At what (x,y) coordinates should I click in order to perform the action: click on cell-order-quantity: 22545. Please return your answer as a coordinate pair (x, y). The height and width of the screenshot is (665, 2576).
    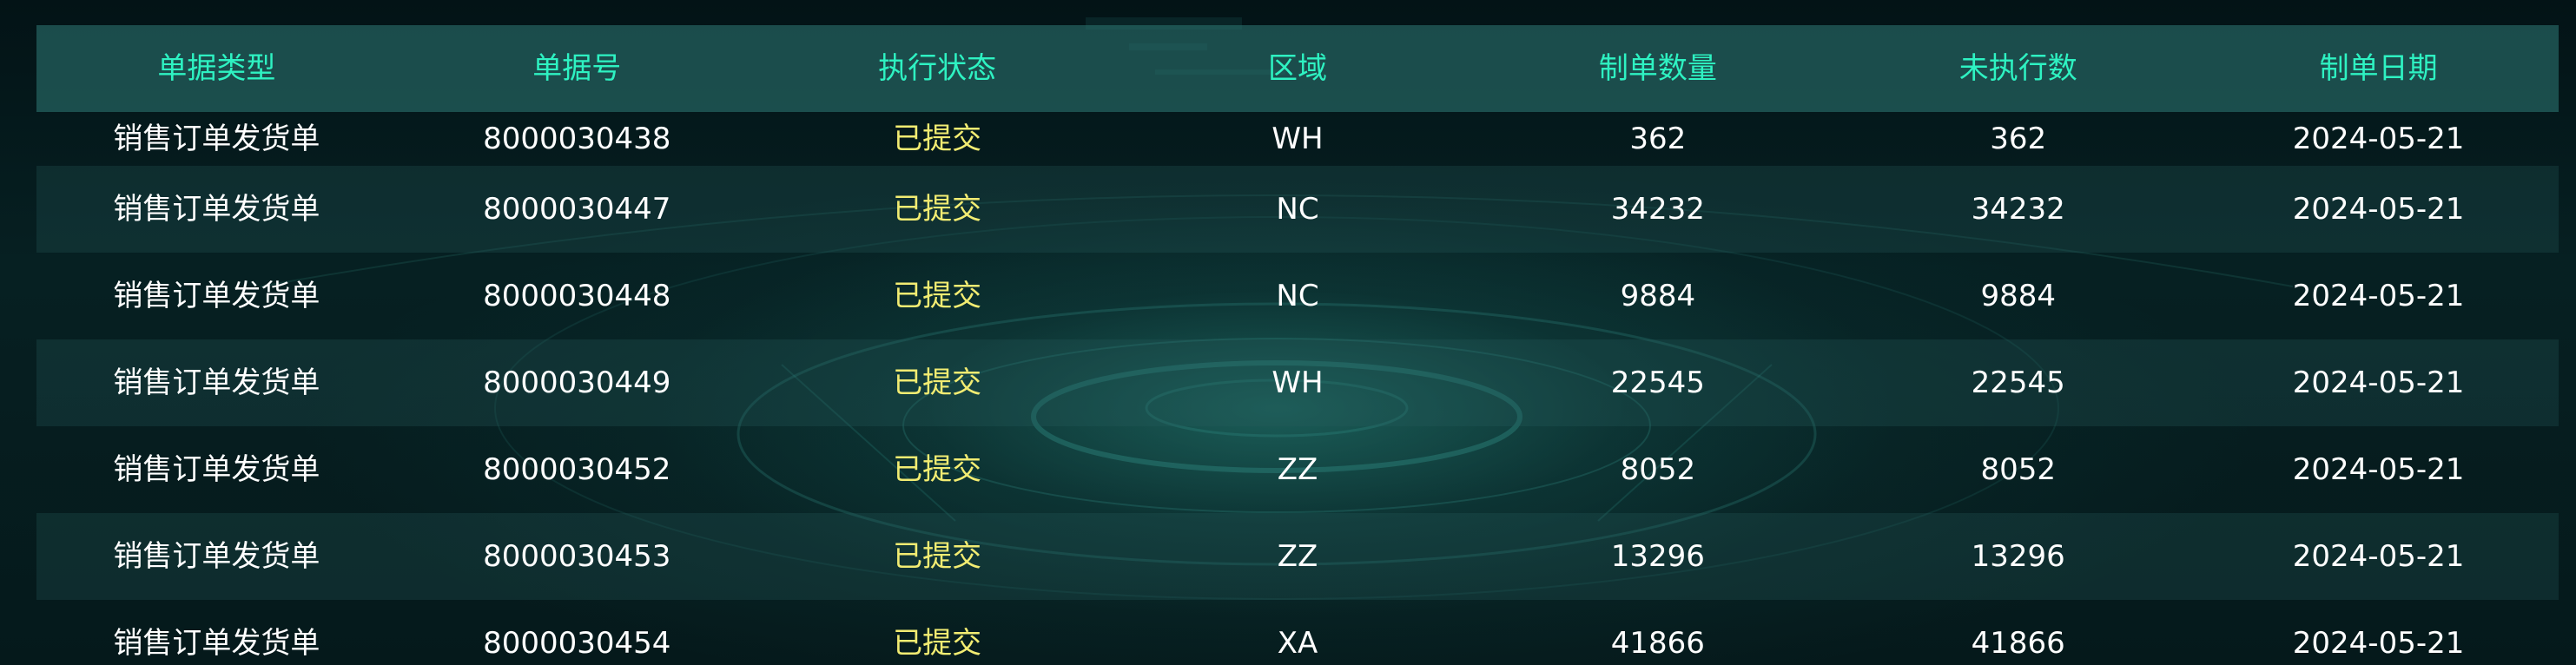
    Looking at the image, I should click on (1657, 382).